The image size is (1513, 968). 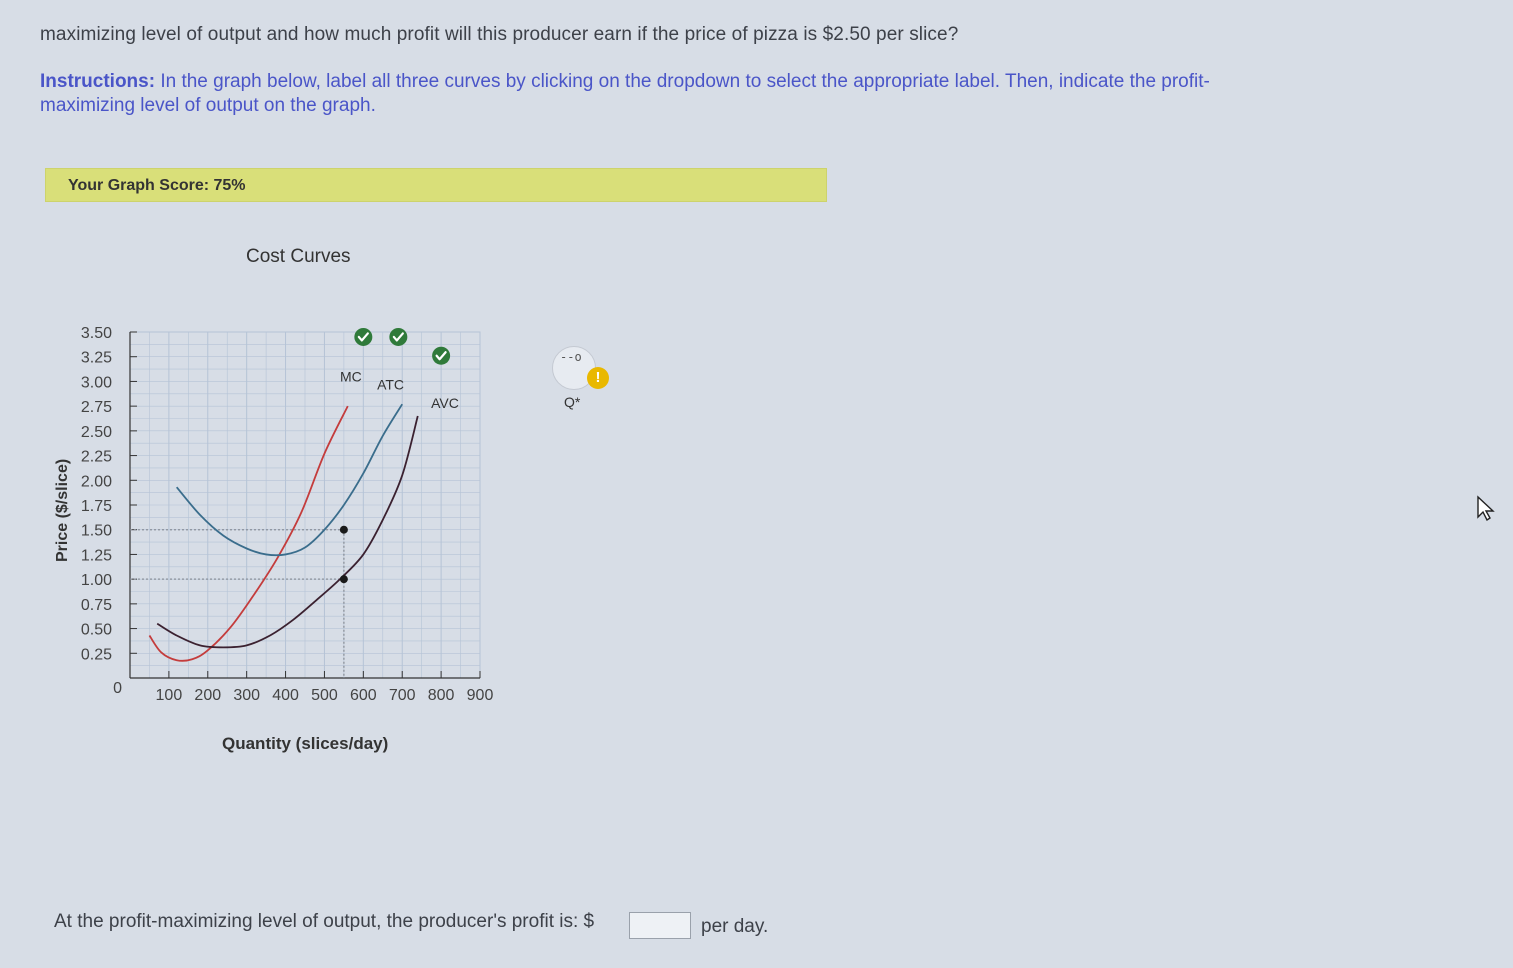 What do you see at coordinates (324, 695) in the screenshot?
I see `x-tick-label: 500` at bounding box center [324, 695].